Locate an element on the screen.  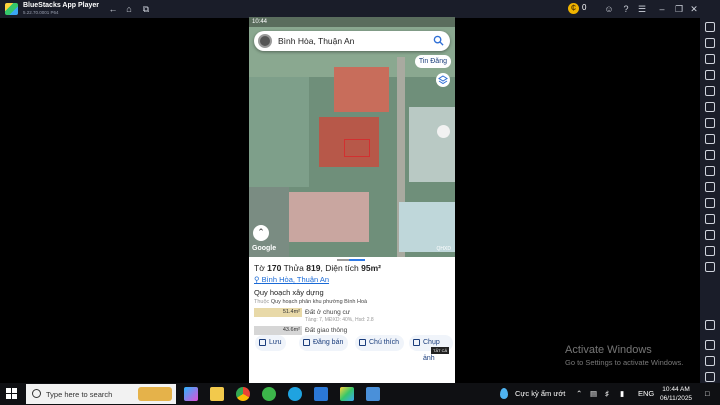
fullscreen-icon is located at coordinates (710, 43).